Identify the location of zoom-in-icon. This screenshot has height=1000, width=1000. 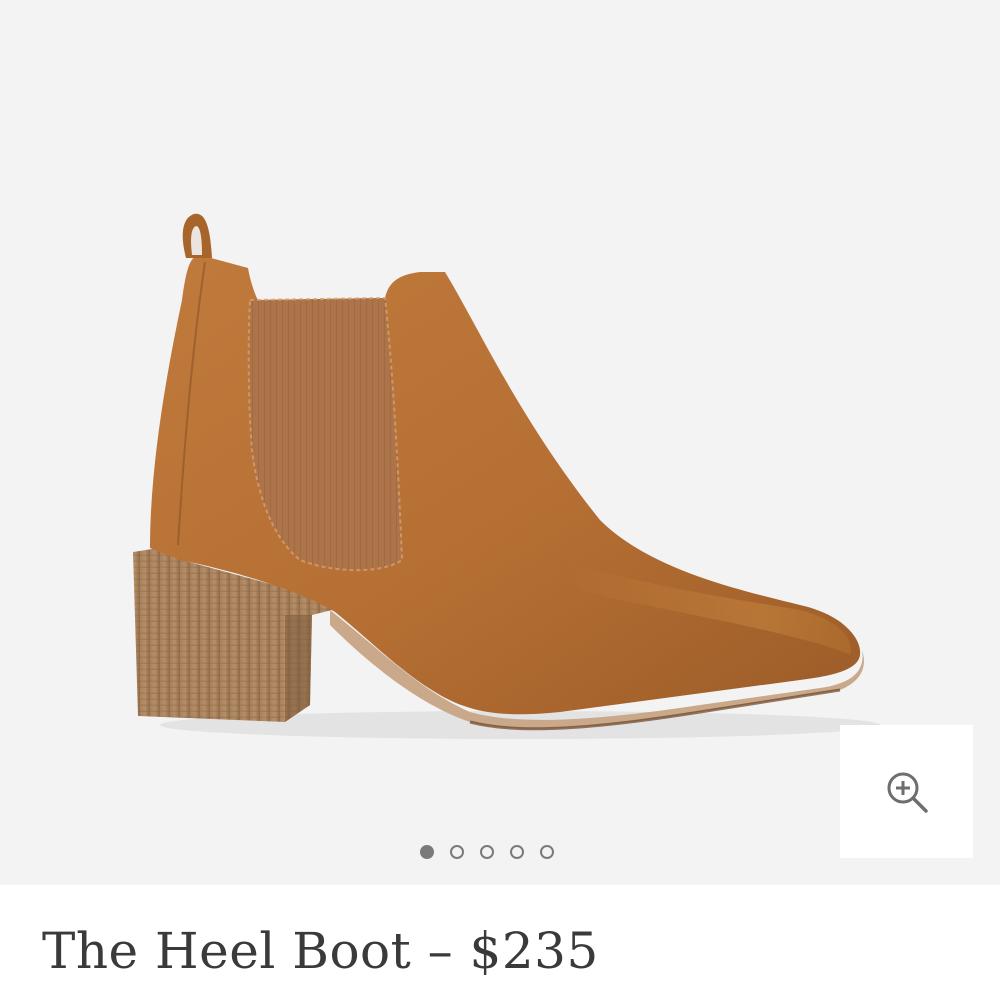
(907, 792).